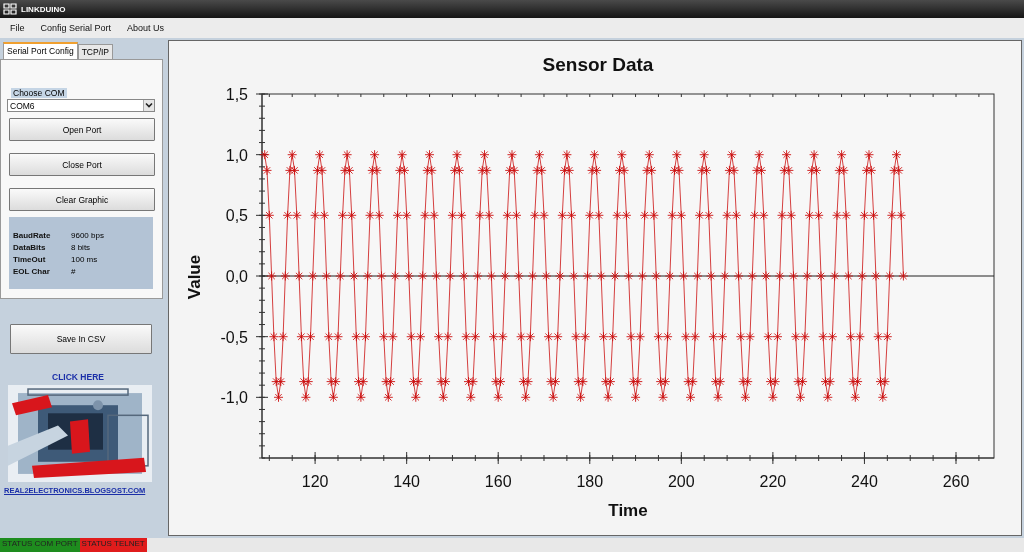 Image resolution: width=1024 pixels, height=552 pixels. I want to click on info-value: 9600 bps, so click(87, 235).